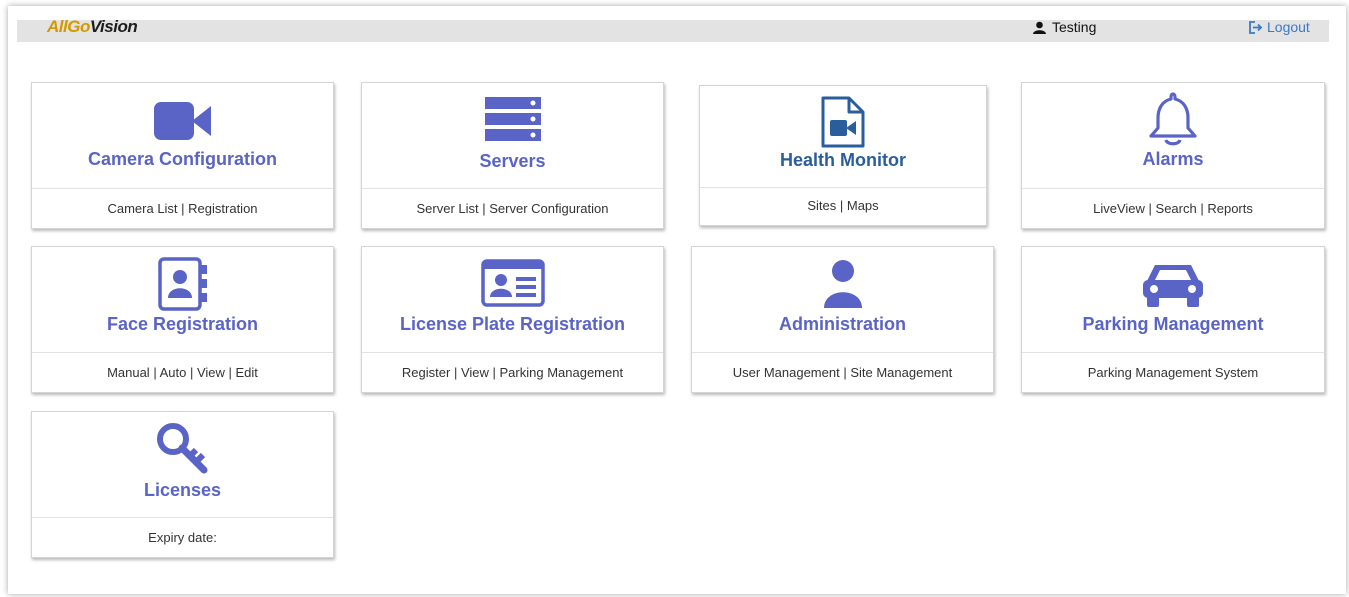 Image resolution: width=1349 pixels, height=597 pixels. Describe the element at coordinates (173, 372) in the screenshot. I see `link-auto: Auto` at that location.